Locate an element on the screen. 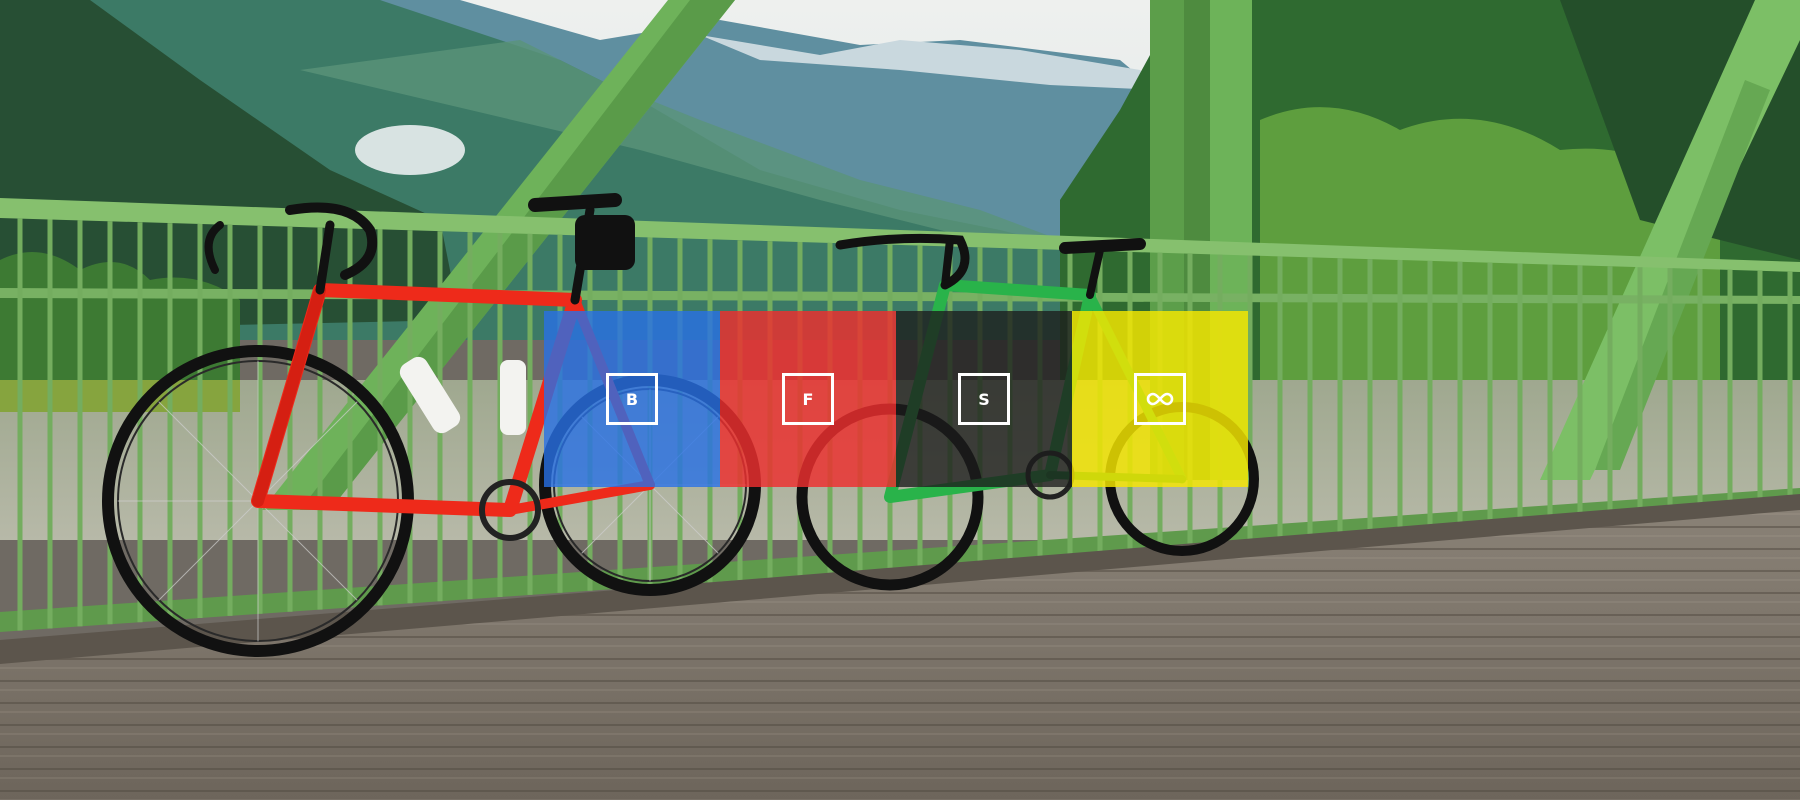  tile-b: B is located at coordinates (632, 399).